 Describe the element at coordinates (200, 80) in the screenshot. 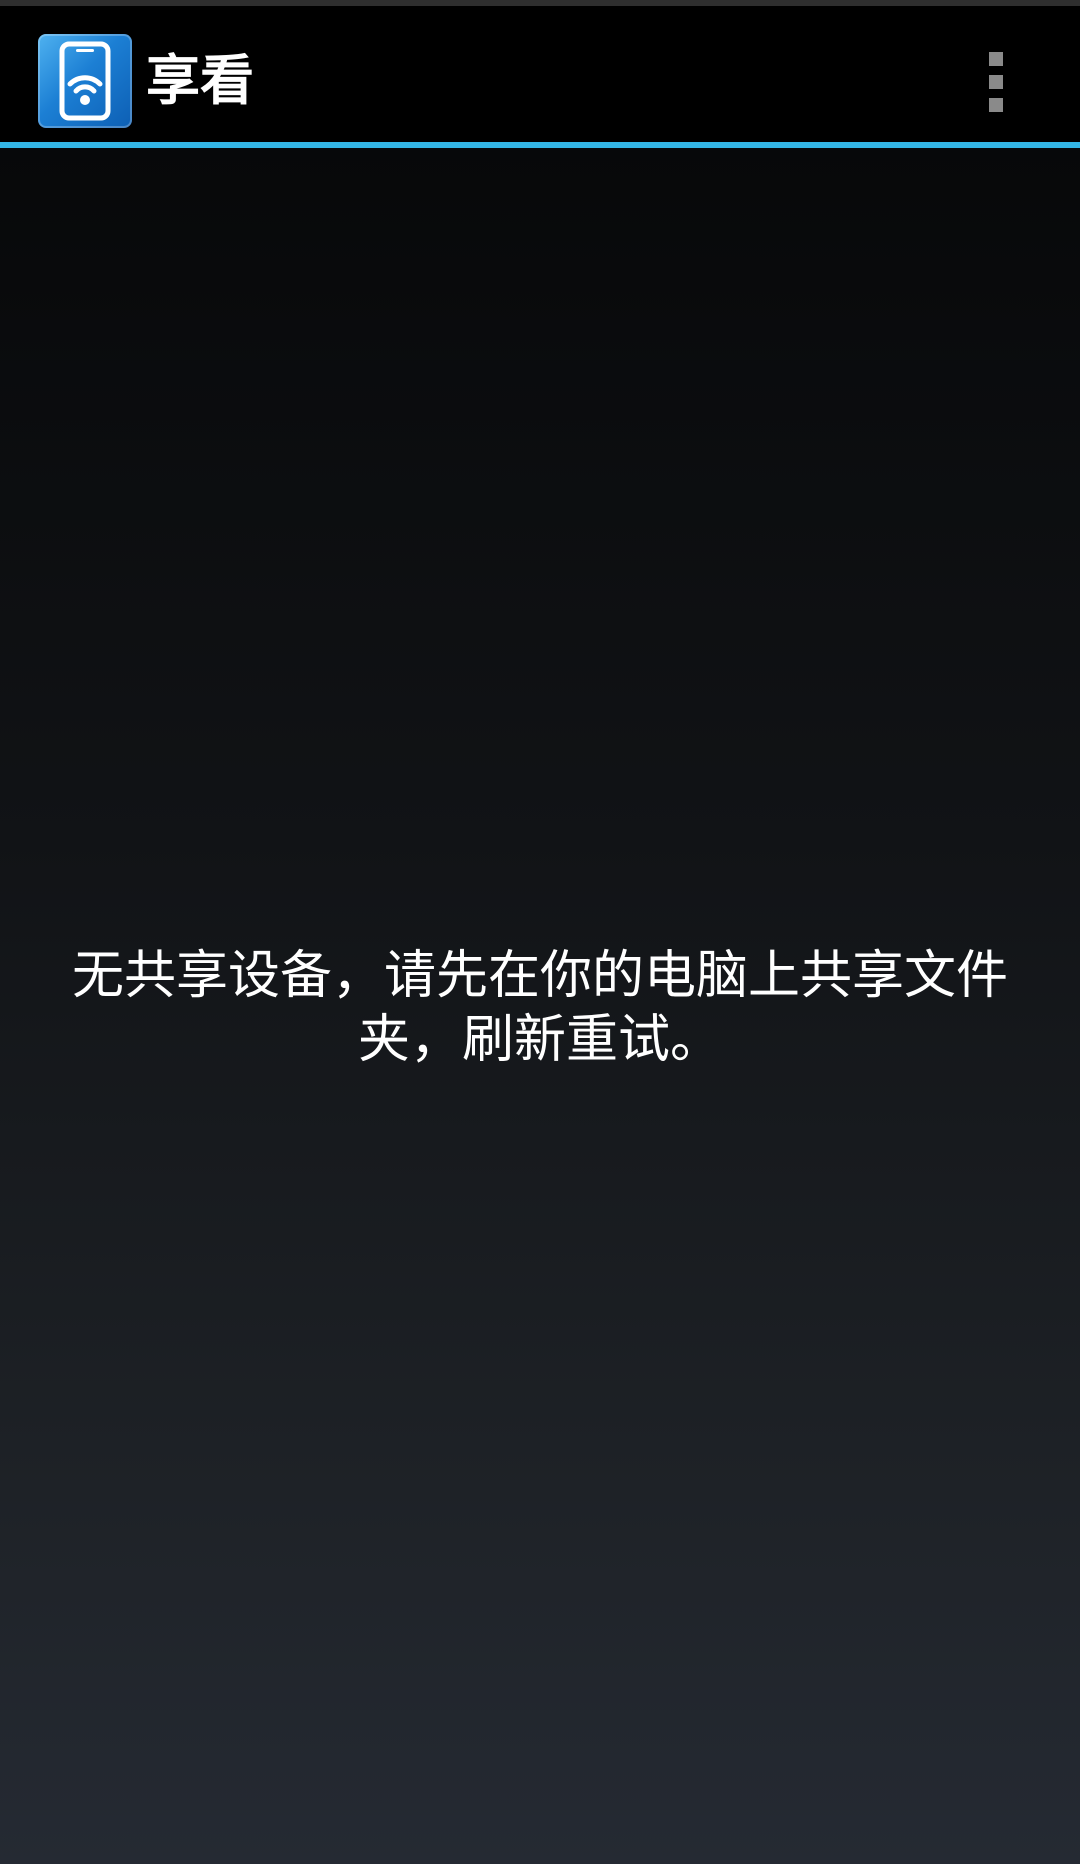

I see `app-title: 享看` at that location.